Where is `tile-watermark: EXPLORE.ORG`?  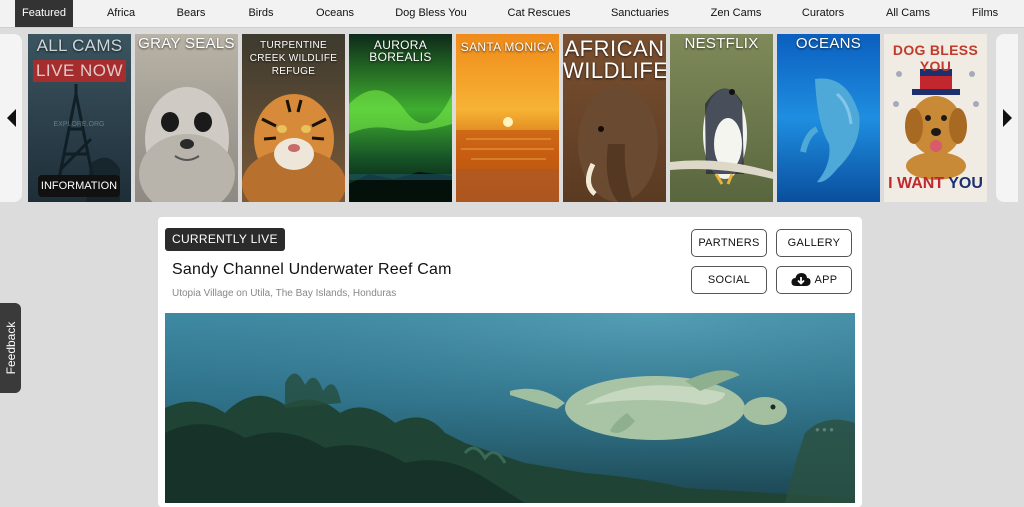
tile-watermark: EXPLORE.ORG is located at coordinates (79, 124).